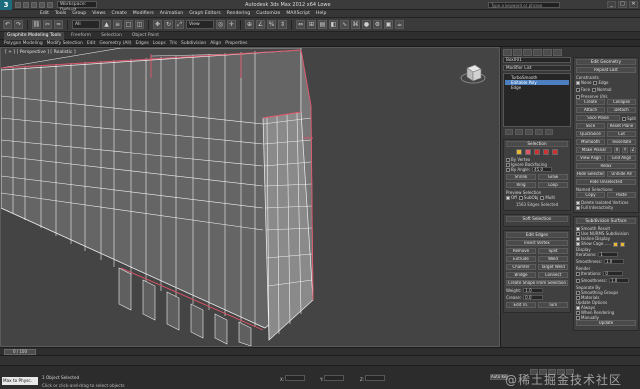  What do you see at coordinates (553, 305) in the screenshot?
I see `turn-button: Turn` at bounding box center [553, 305].